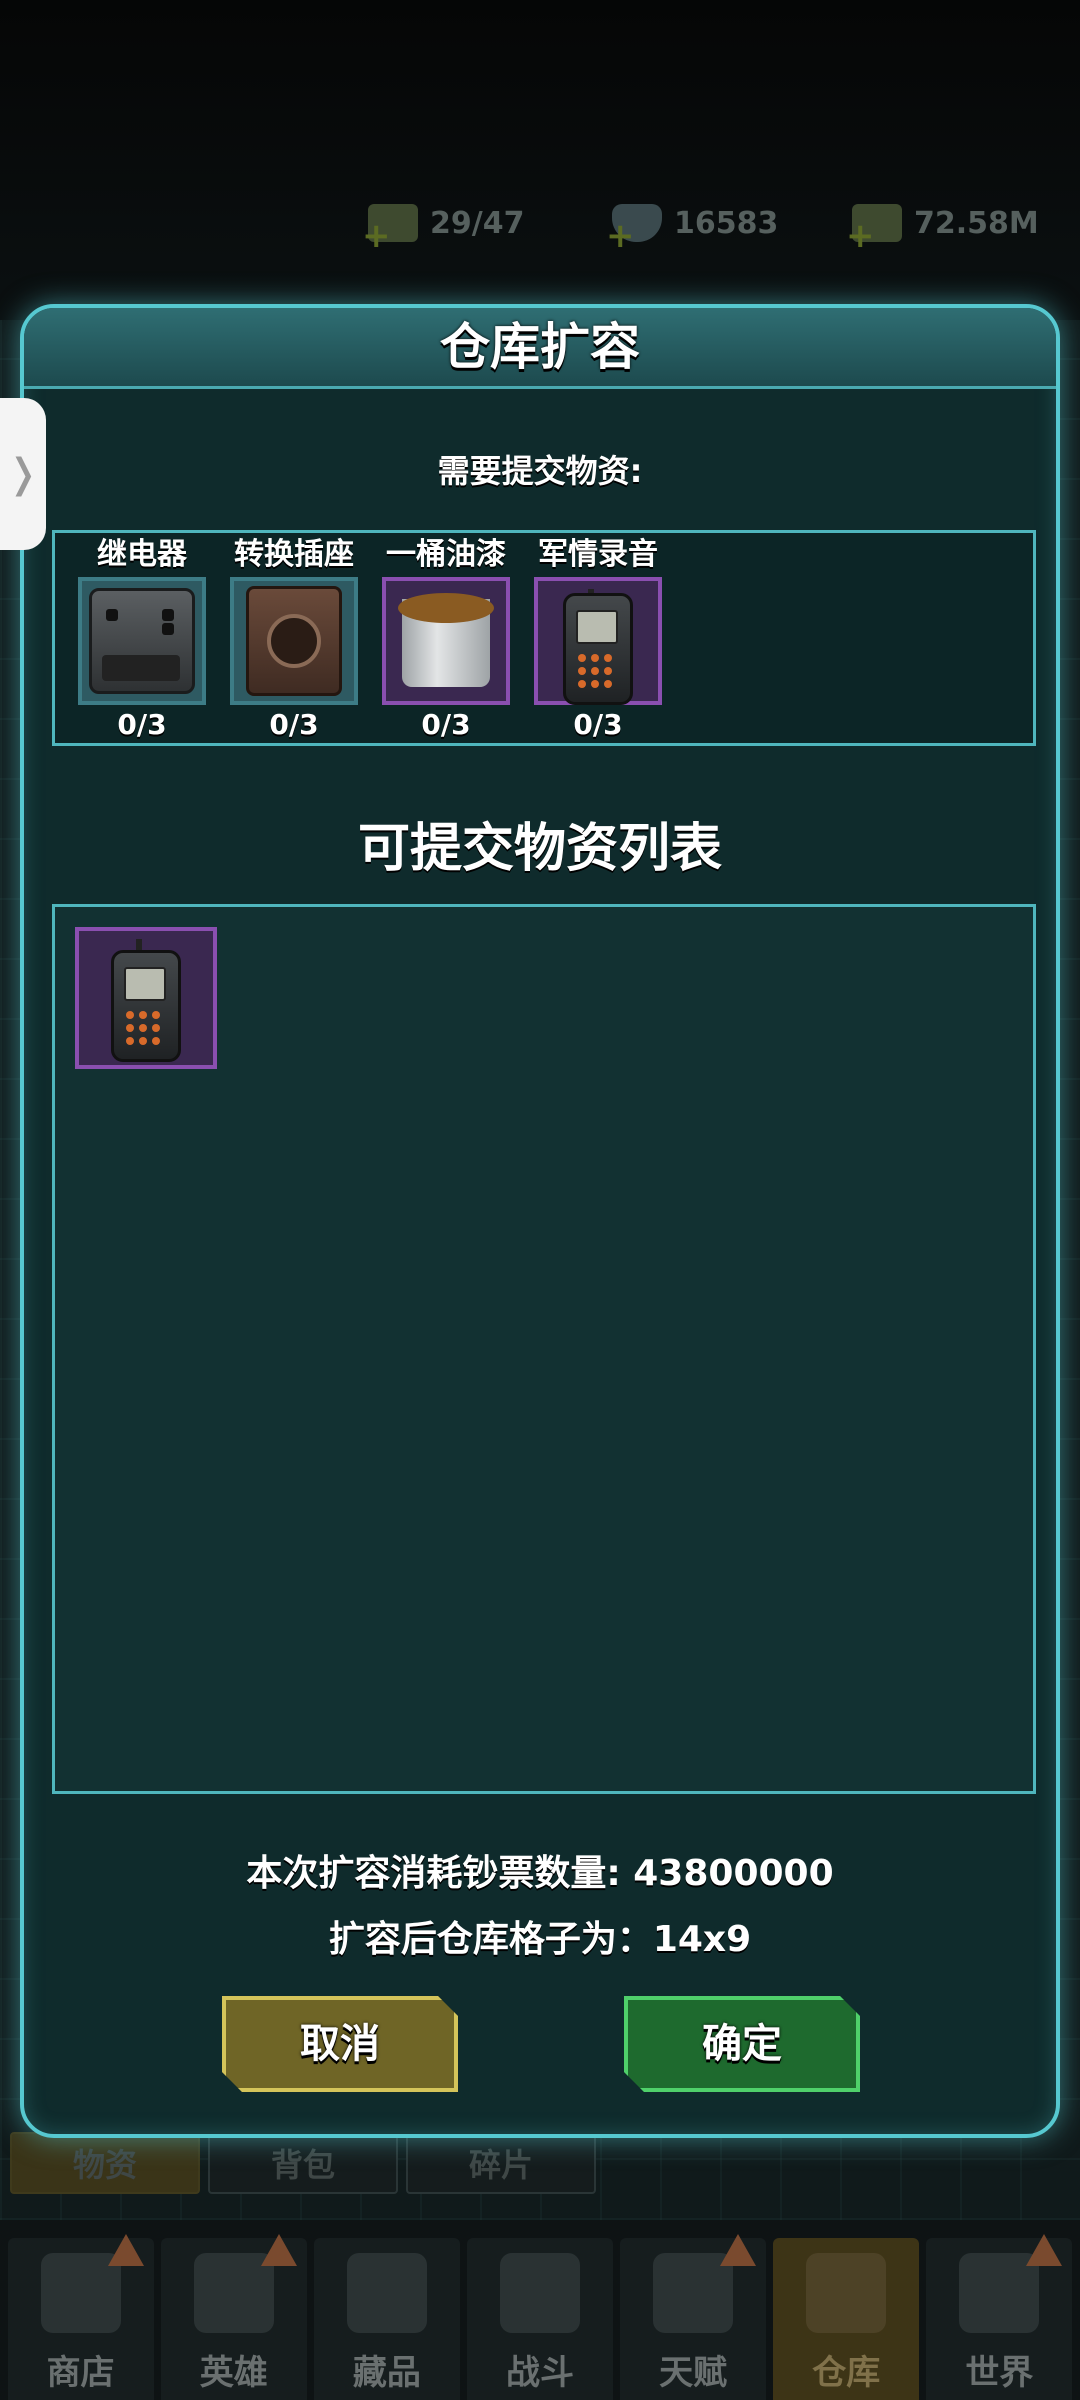 The height and width of the screenshot is (2400, 1080). I want to click on side-drawer-handle: ❭, so click(23, 474).